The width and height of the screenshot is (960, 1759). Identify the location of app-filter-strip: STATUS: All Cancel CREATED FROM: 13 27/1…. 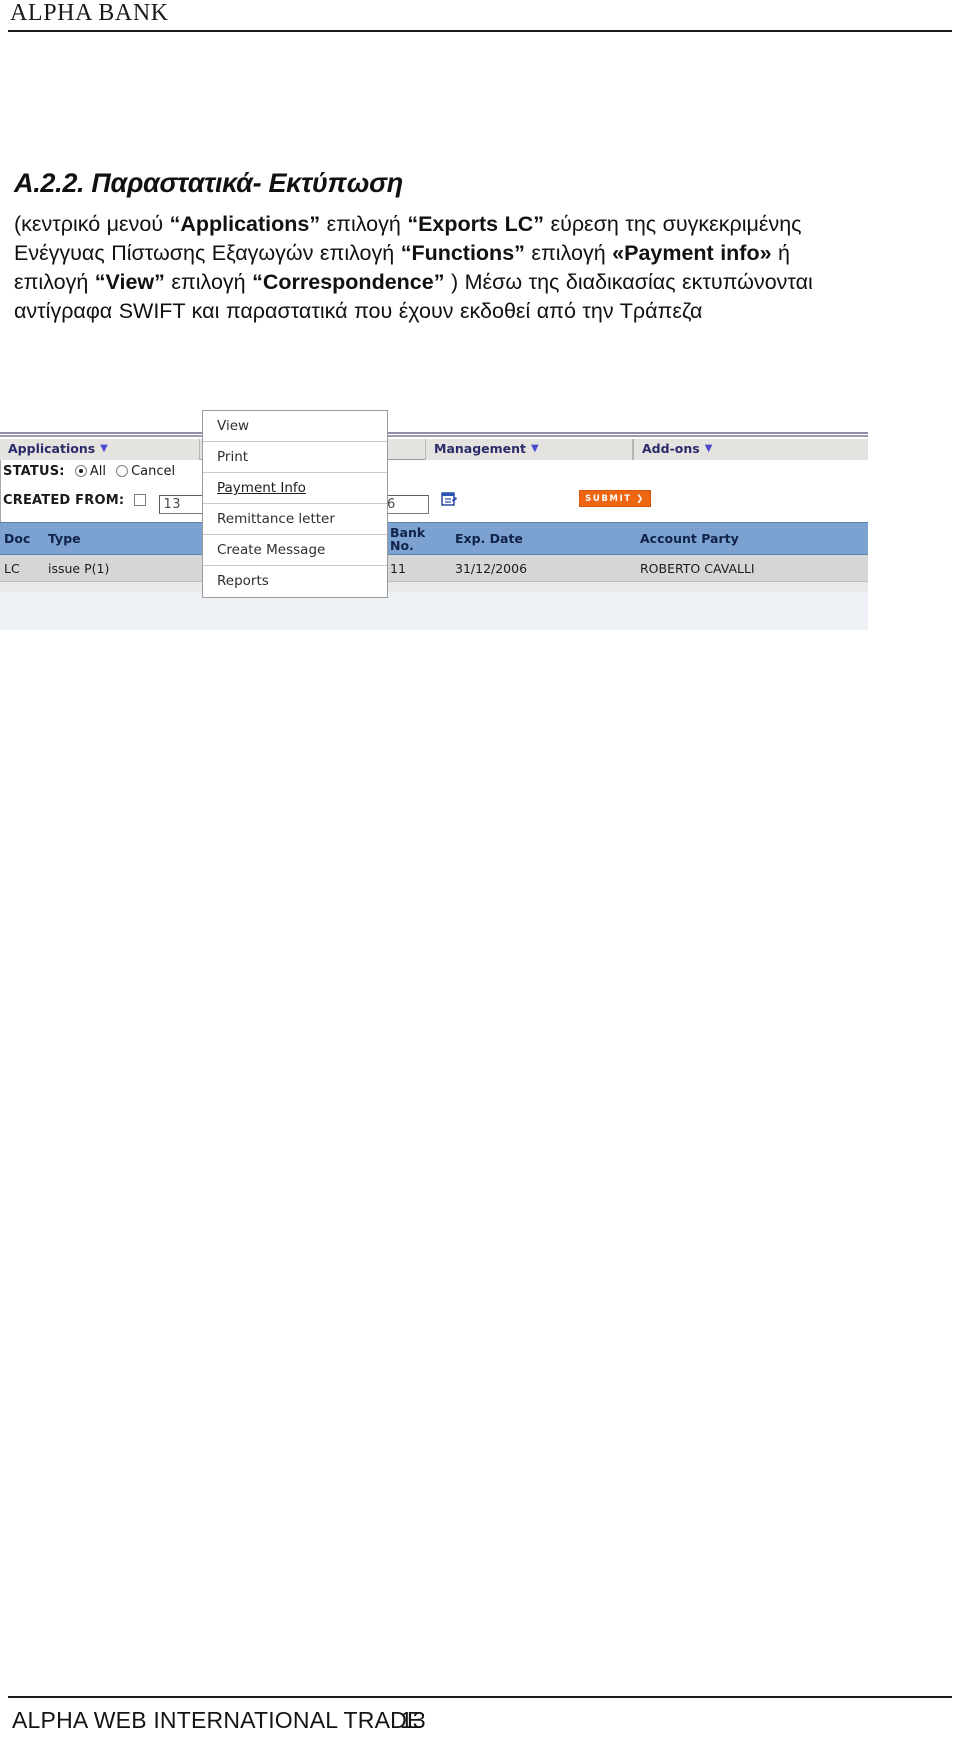
(434, 491).